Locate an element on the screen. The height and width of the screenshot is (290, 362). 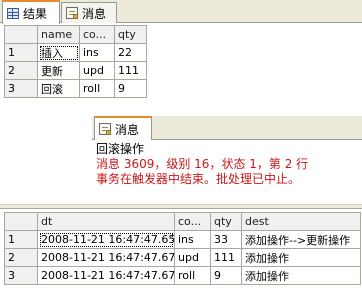
grid2-column-header: dest is located at coordinates (301, 221).